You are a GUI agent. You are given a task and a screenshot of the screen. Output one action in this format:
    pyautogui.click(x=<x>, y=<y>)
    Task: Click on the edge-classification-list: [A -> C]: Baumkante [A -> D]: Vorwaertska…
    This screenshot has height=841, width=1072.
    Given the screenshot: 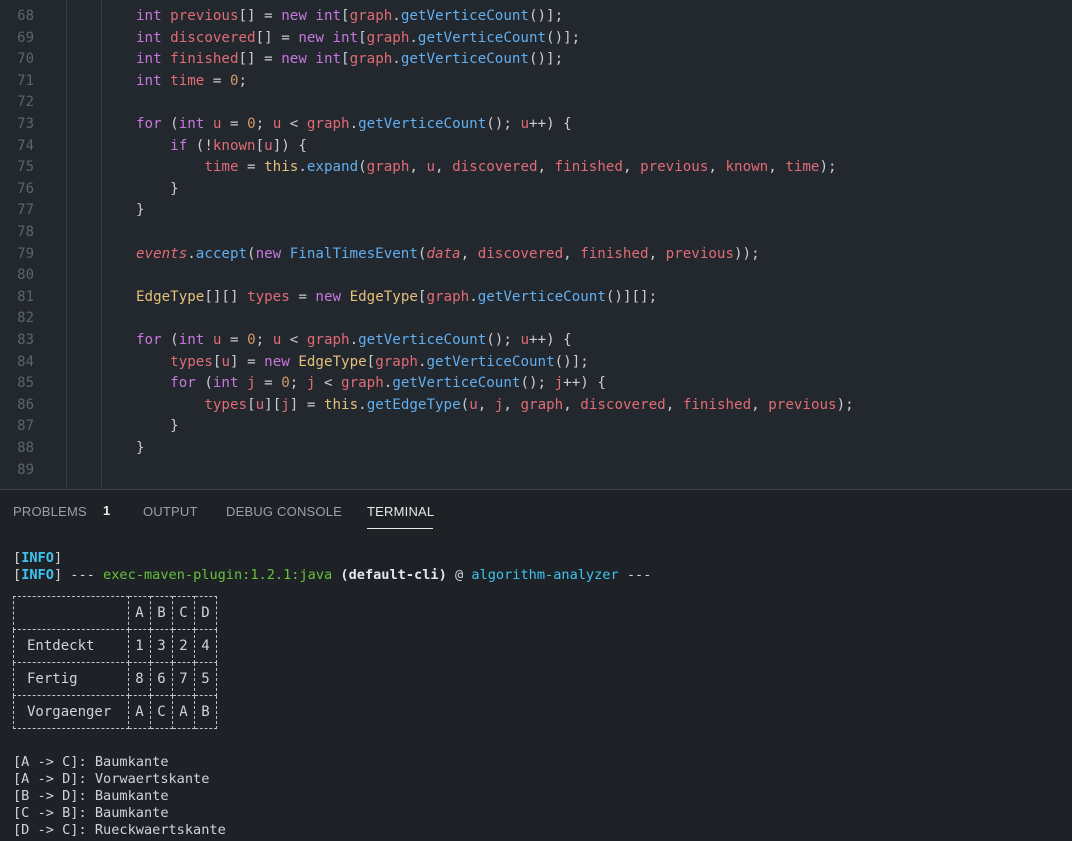 What is the action you would take?
    pyautogui.click(x=119, y=796)
    